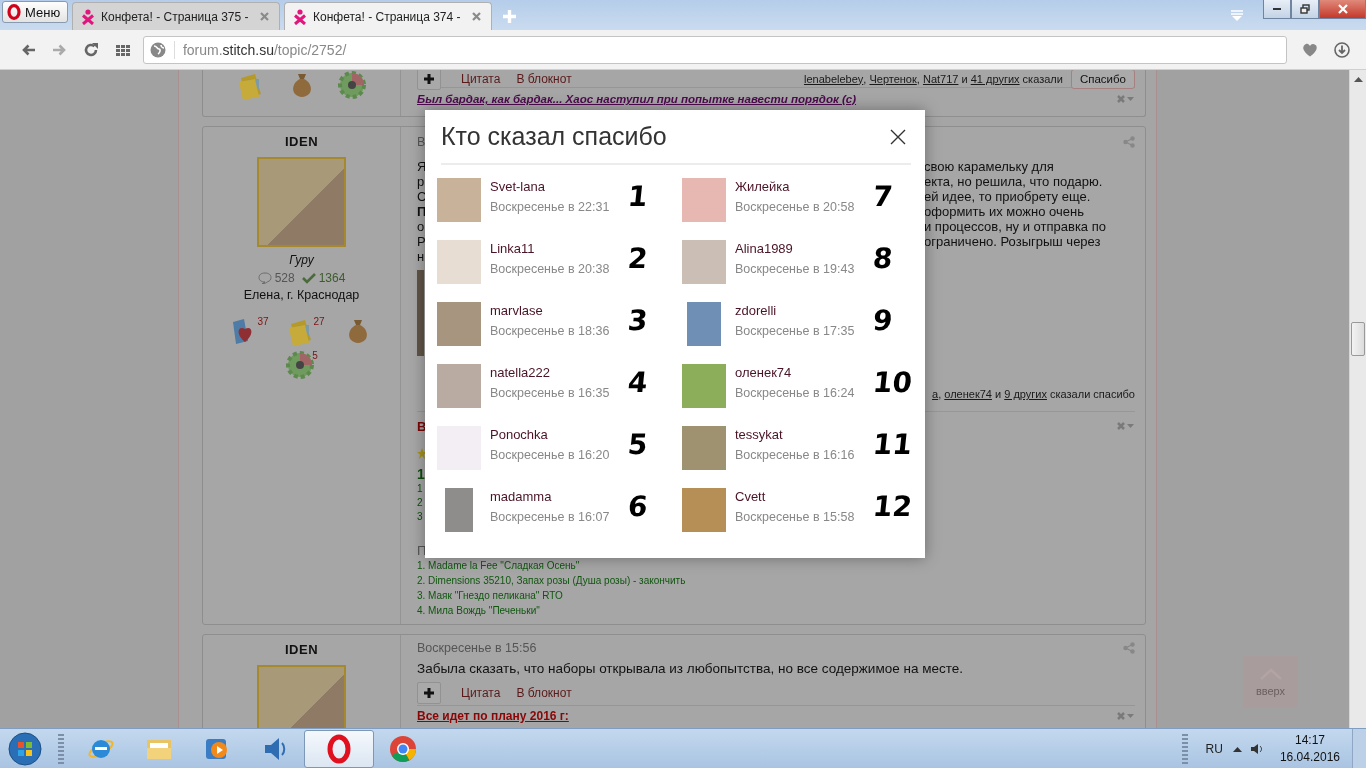 This screenshot has width=1366, height=768. What do you see at coordinates (893, 78) in the screenshot?
I see `user-link: Чертенок` at bounding box center [893, 78].